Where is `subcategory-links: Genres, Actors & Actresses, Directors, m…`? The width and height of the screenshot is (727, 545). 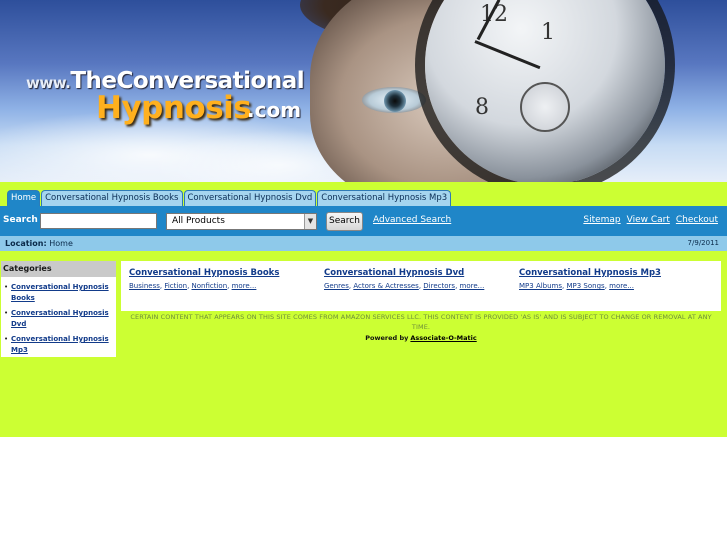
subcategory-links: Genres, Actors & Actresses, Directors, m… is located at coordinates (404, 286).